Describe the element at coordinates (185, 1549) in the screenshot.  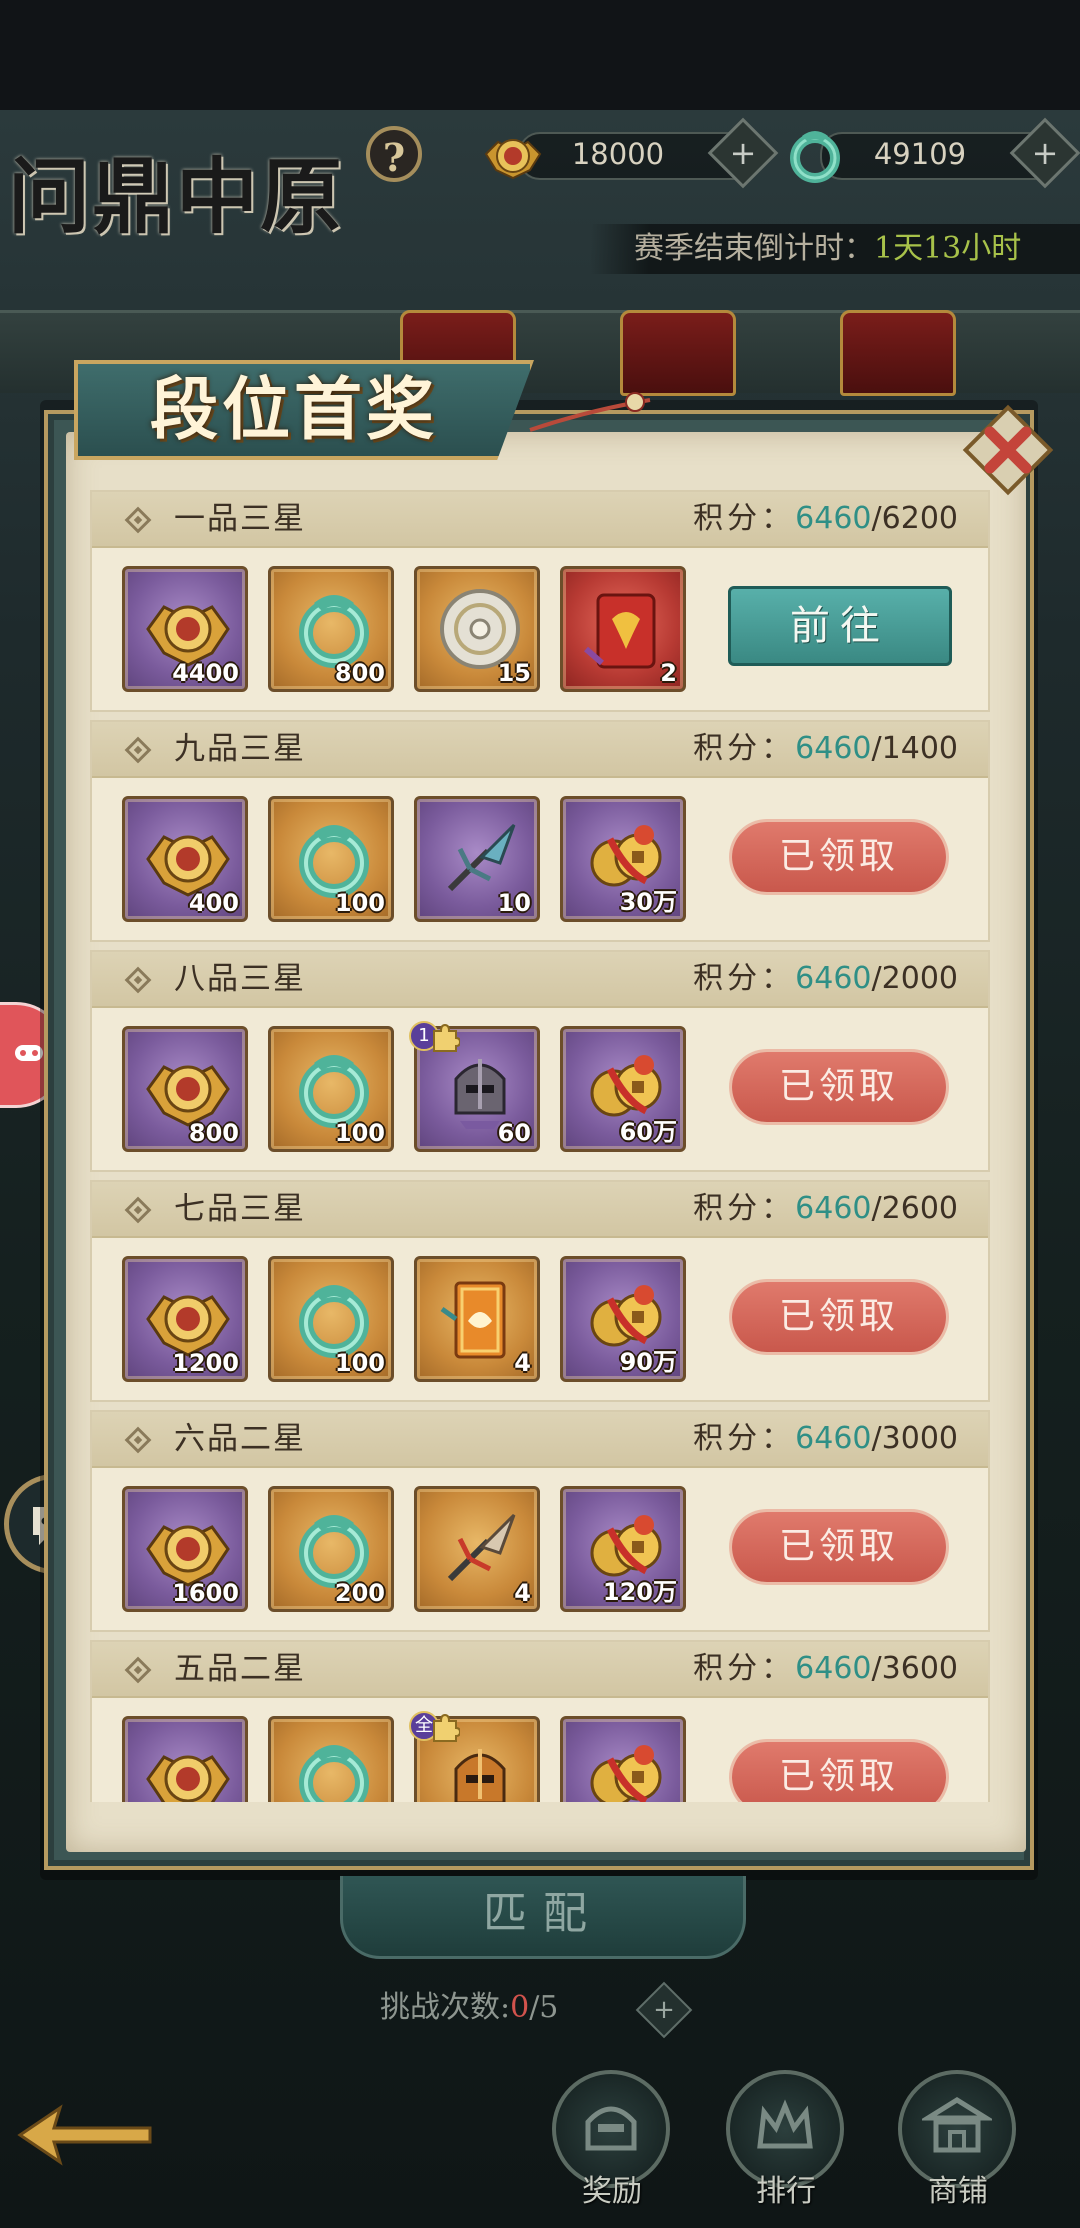
I see `reward-item: 1600` at that location.